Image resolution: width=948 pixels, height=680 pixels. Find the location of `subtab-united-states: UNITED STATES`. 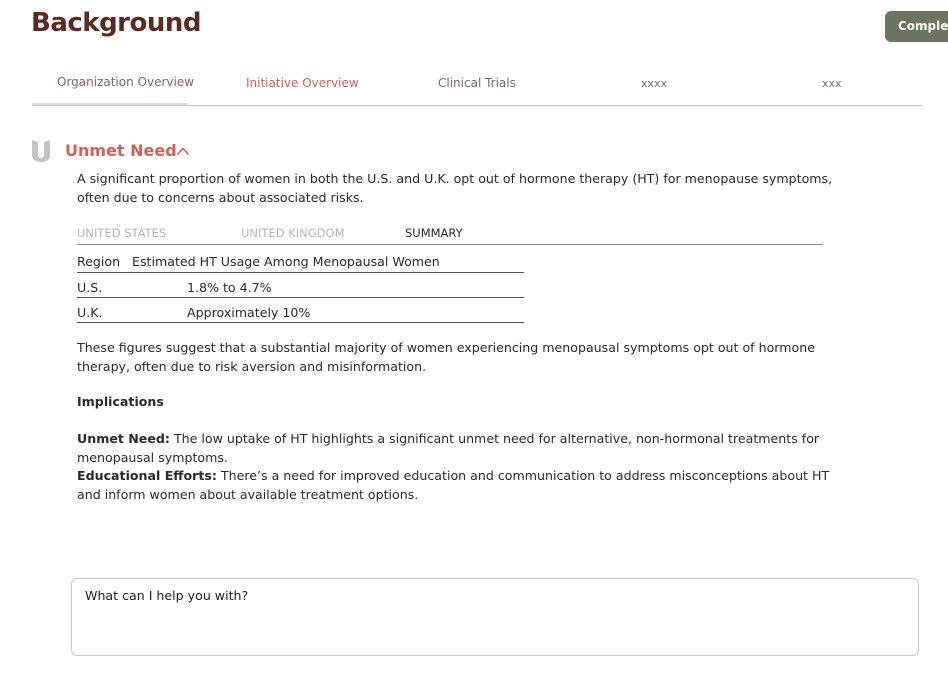

subtab-united-states: UNITED STATES is located at coordinates (121, 233).